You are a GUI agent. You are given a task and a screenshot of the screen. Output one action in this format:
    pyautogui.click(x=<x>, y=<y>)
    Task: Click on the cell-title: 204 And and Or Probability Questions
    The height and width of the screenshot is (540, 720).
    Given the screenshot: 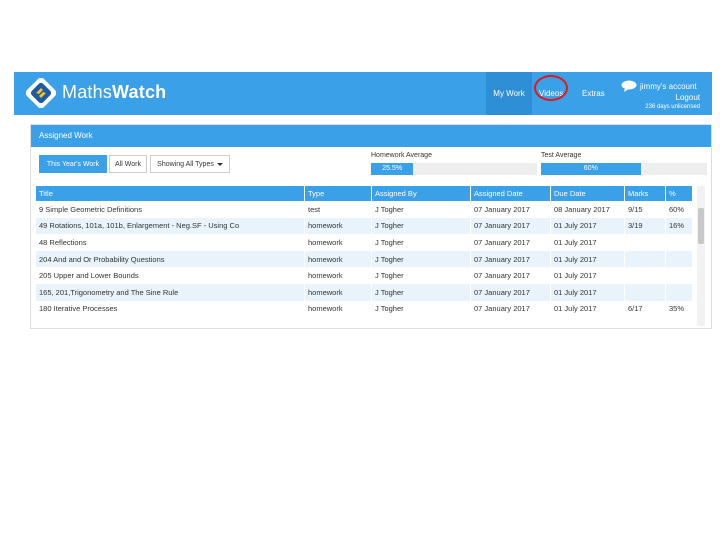 What is the action you would take?
    pyautogui.click(x=170, y=259)
    